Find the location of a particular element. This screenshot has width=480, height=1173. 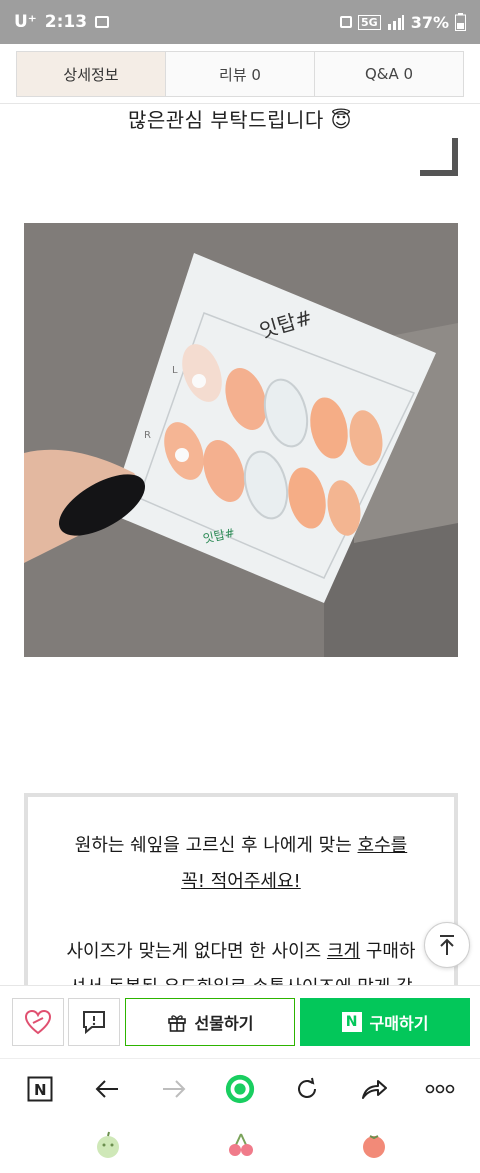

nav-recent-button is located at coordinates (108, 1145).